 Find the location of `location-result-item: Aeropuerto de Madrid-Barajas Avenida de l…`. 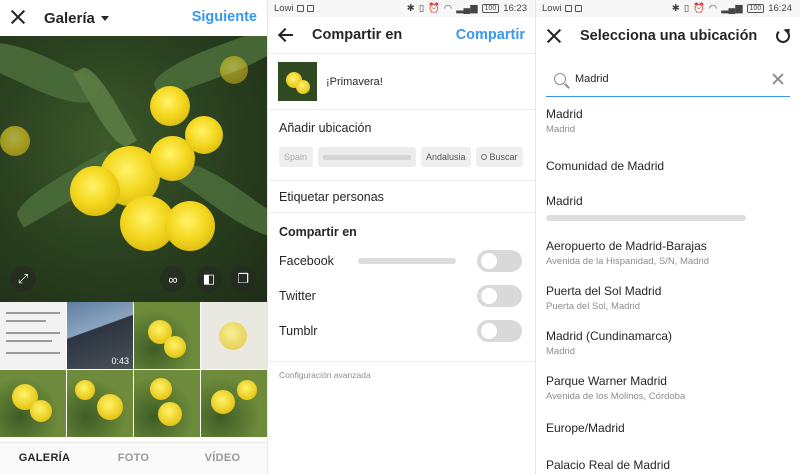

location-result-item: Aeropuerto de Madrid-Barajas Avenida de l… is located at coordinates (668, 257).